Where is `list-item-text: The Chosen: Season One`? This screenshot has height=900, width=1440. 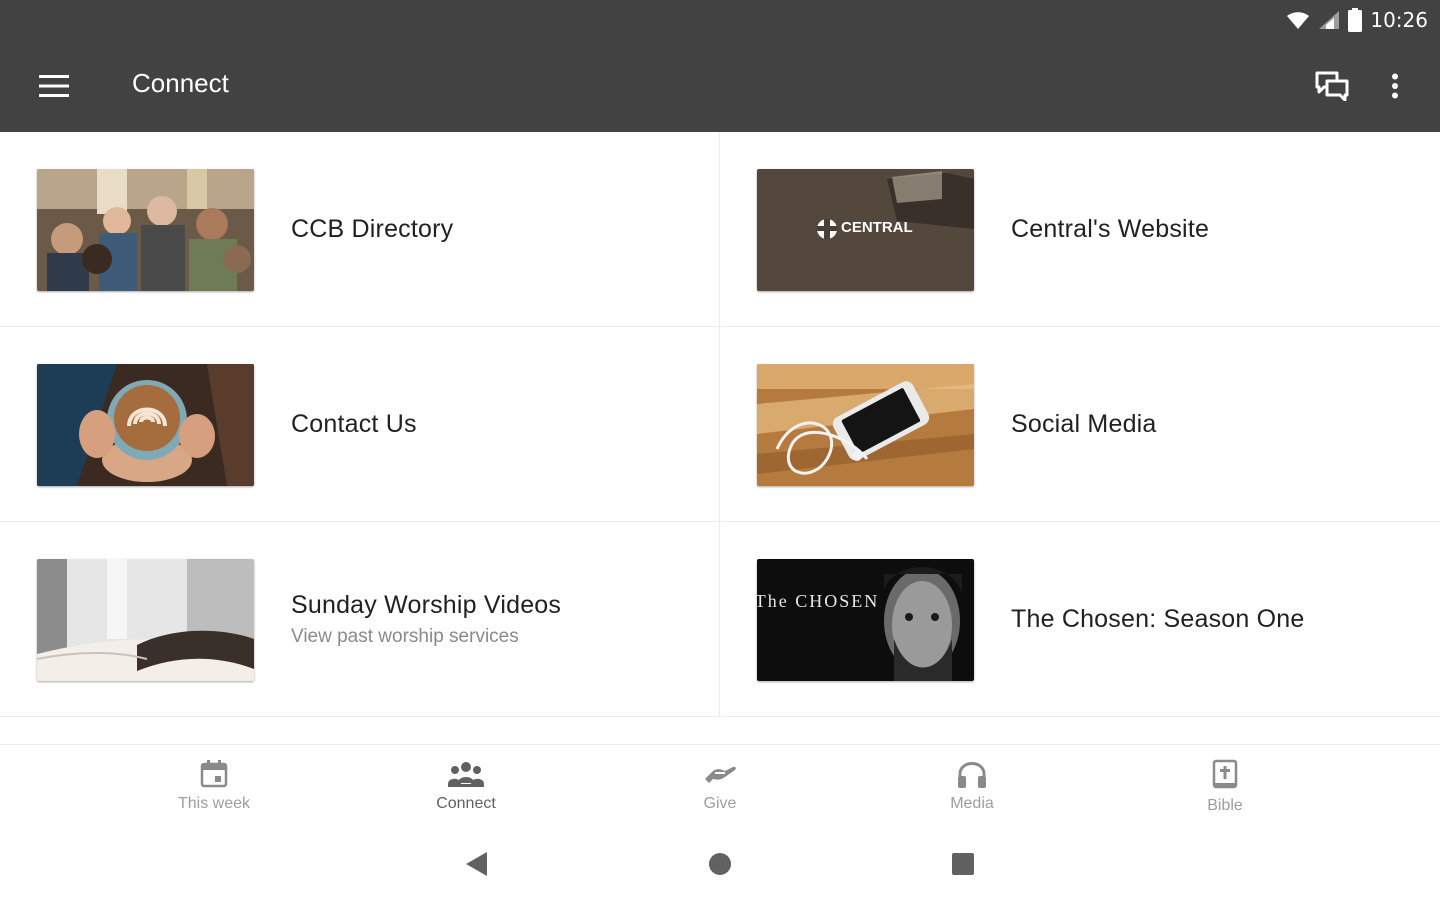
list-item-text: The Chosen: Season One is located at coordinates (1157, 619).